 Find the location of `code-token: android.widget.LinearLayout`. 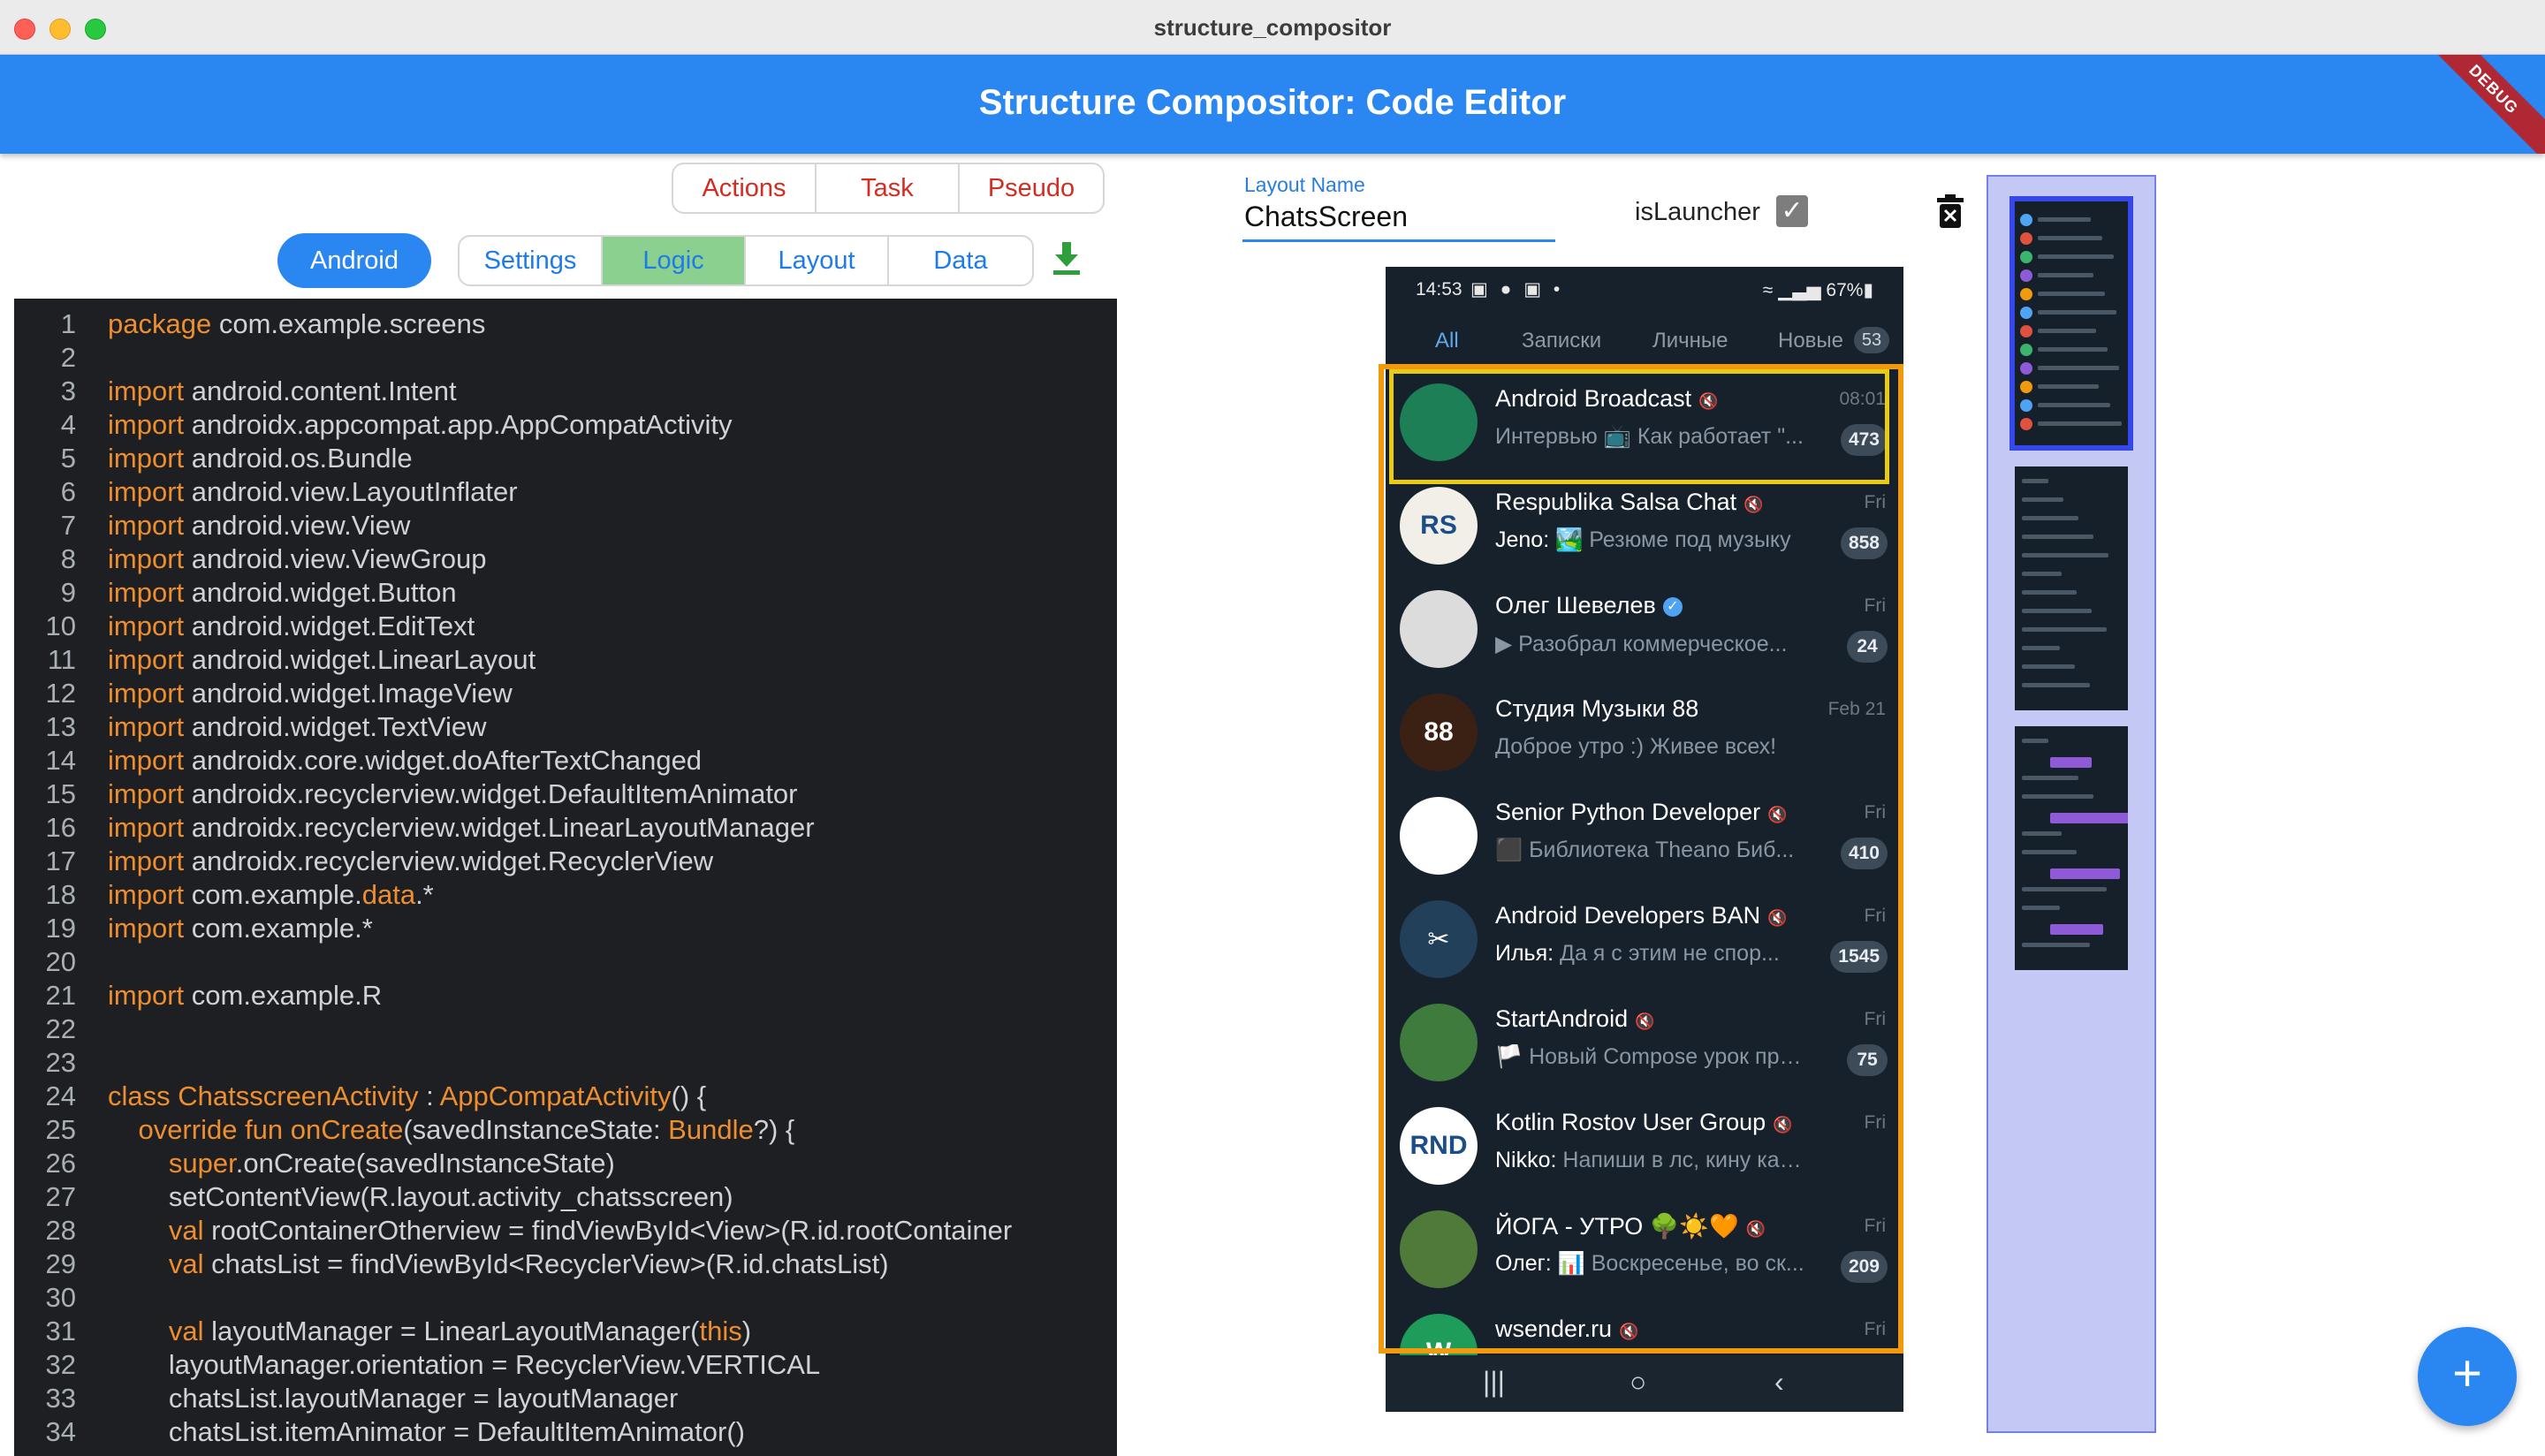

code-token: android.widget.LinearLayout is located at coordinates (360, 660).